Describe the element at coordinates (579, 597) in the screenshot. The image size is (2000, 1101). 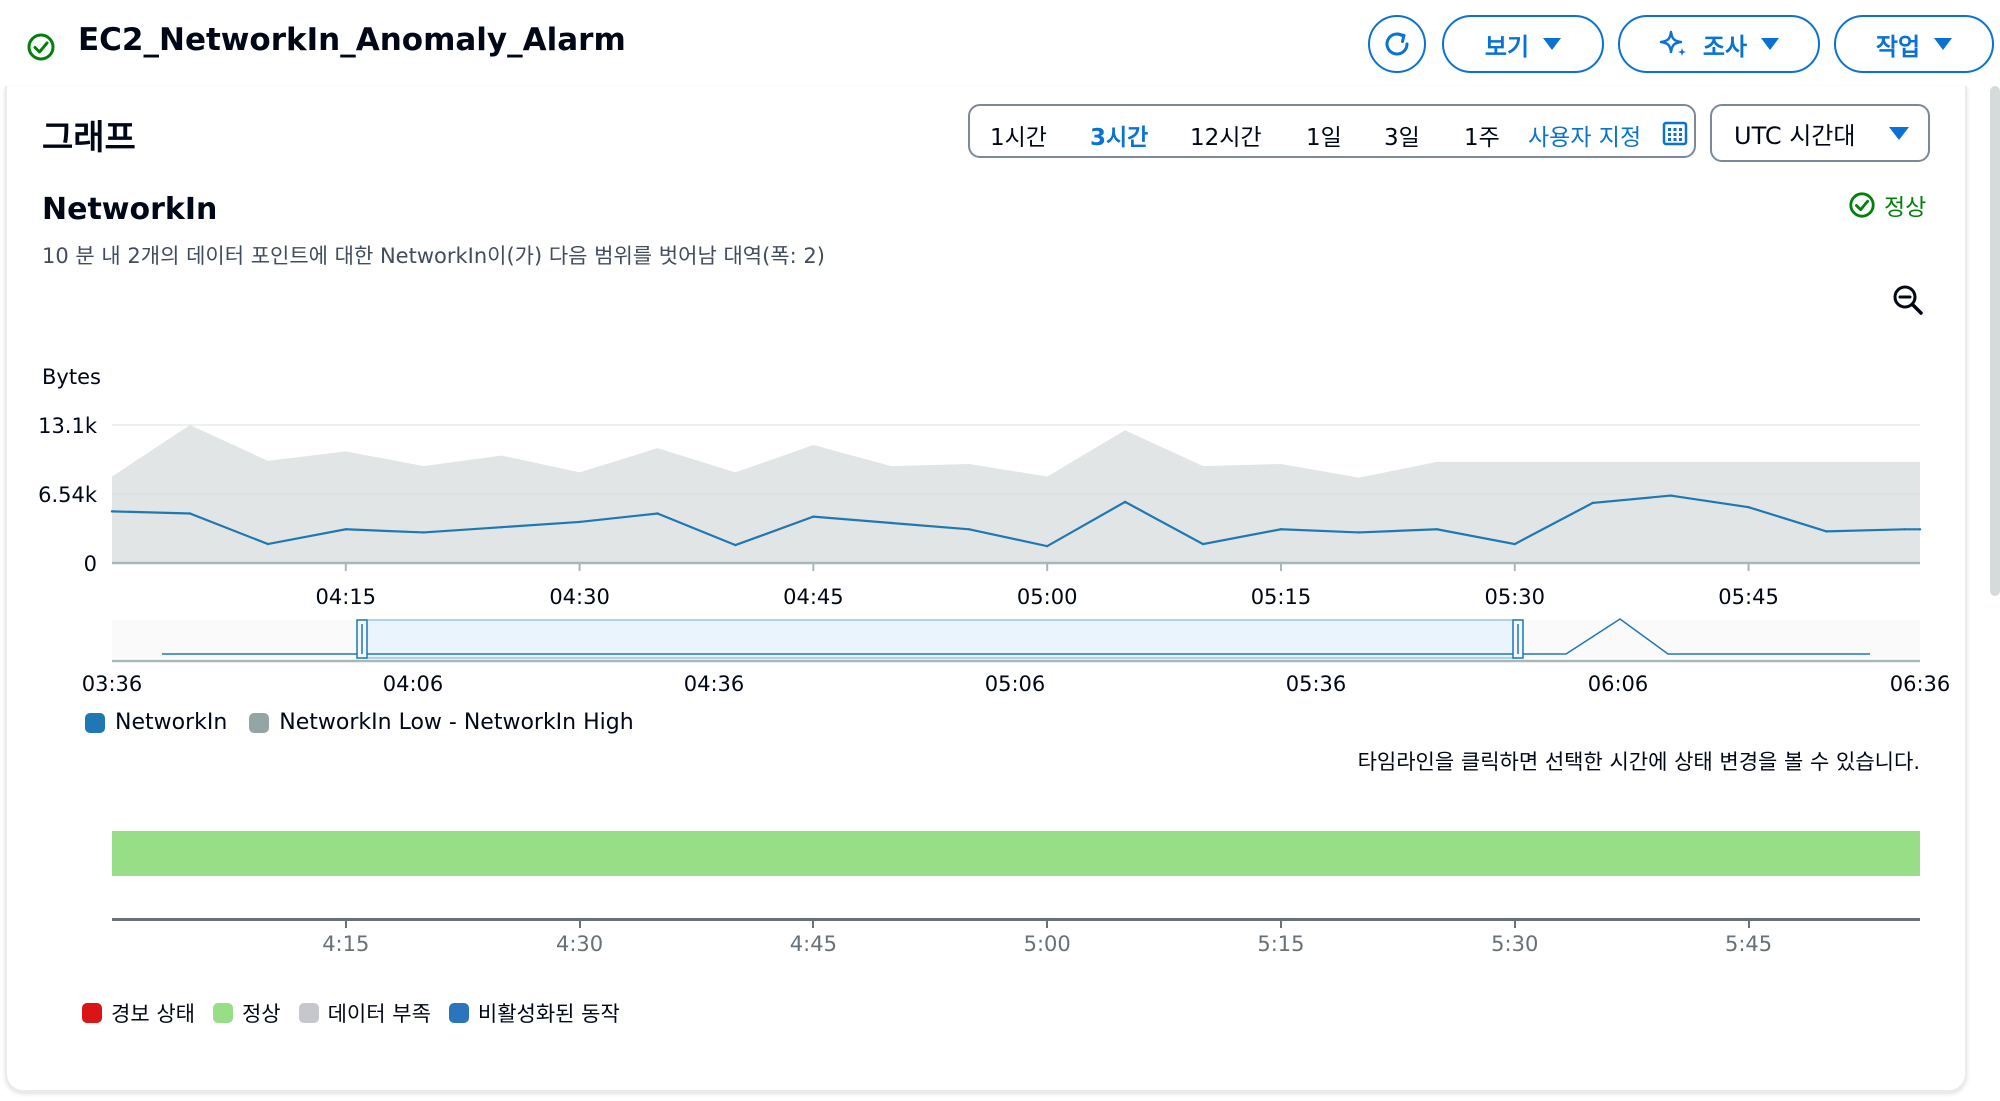
I see `x-tick-label: 04:30` at that location.